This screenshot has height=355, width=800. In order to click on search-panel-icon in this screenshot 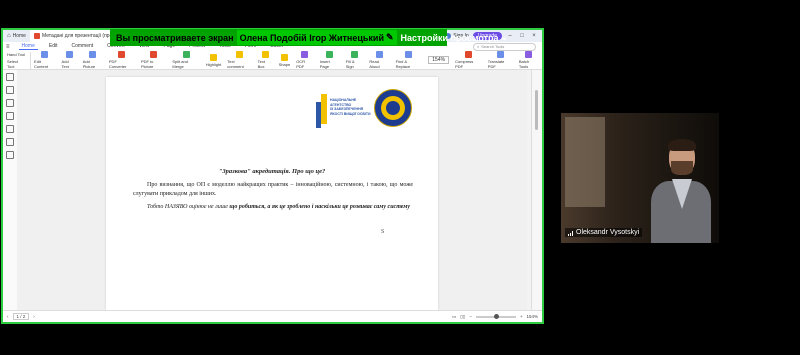, I will do `click(10, 129)`.